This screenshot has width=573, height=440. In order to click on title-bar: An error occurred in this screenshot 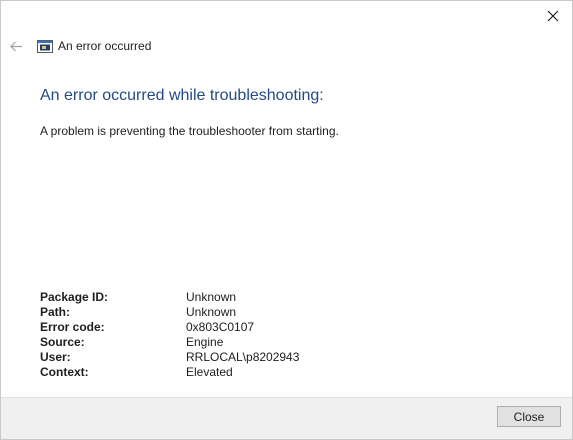, I will do `click(80, 46)`.